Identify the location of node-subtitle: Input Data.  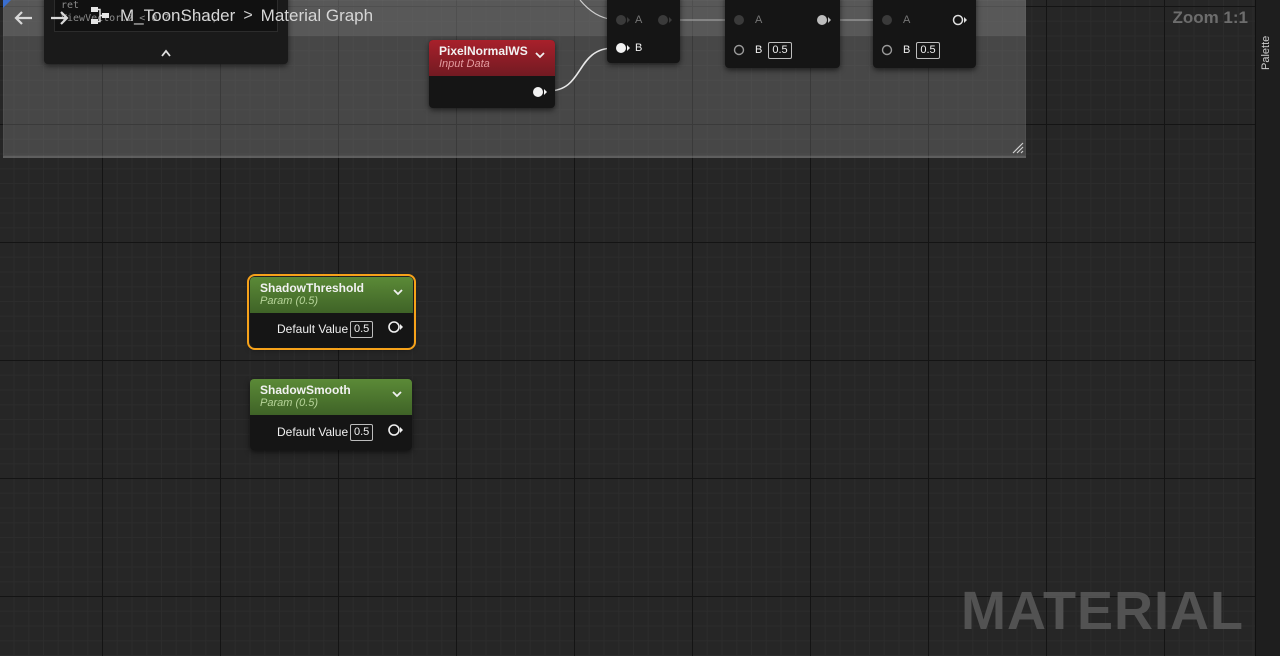
(464, 64).